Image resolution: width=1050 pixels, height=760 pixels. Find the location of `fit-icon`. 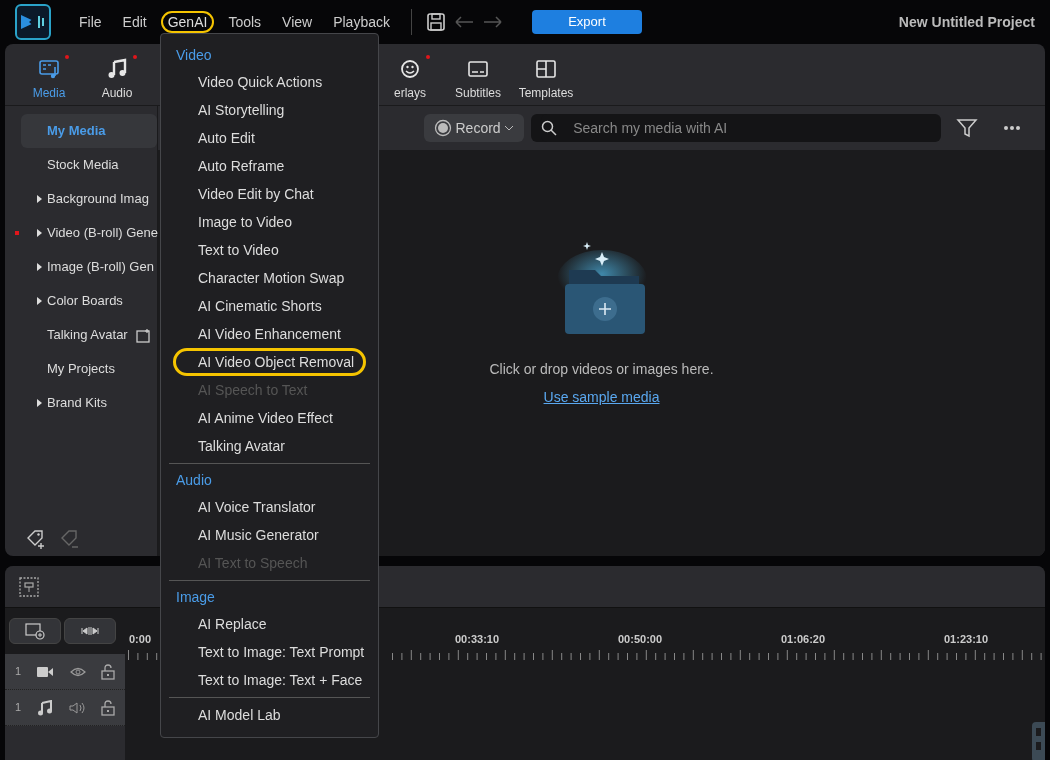

fit-icon is located at coordinates (90, 631).